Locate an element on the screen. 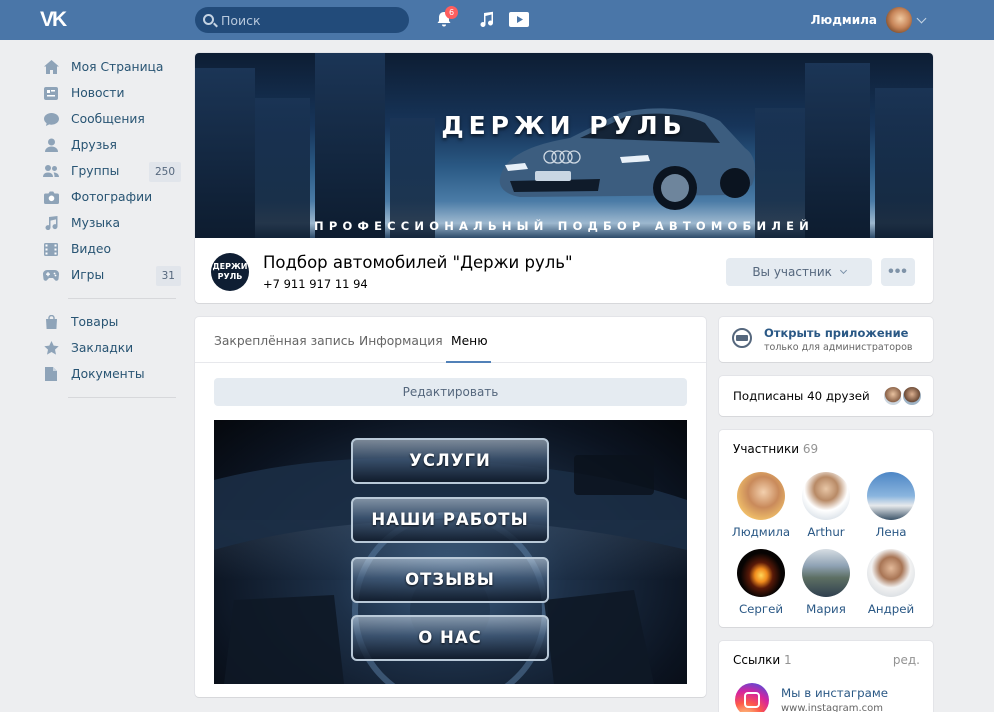 This screenshot has width=994, height=712. links-edit-link: ред. is located at coordinates (906, 660).